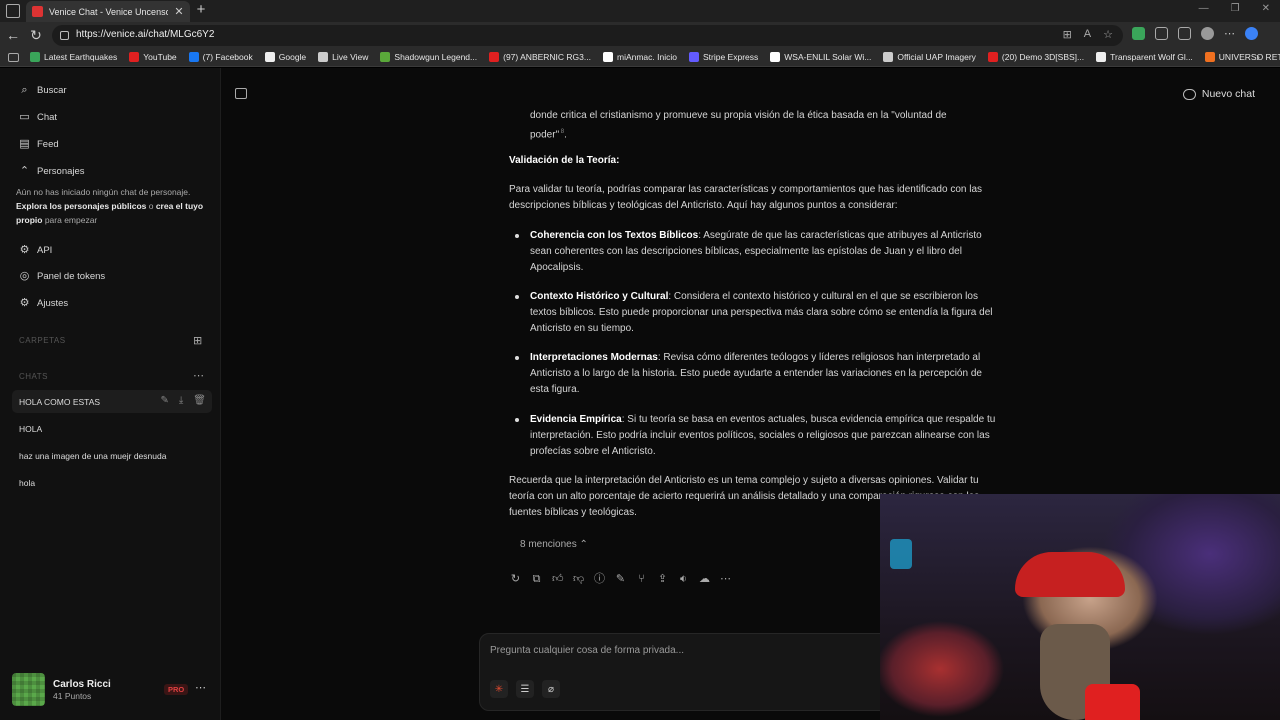 The width and height of the screenshot is (1280, 720). I want to click on site-info-icon, so click(64, 35).